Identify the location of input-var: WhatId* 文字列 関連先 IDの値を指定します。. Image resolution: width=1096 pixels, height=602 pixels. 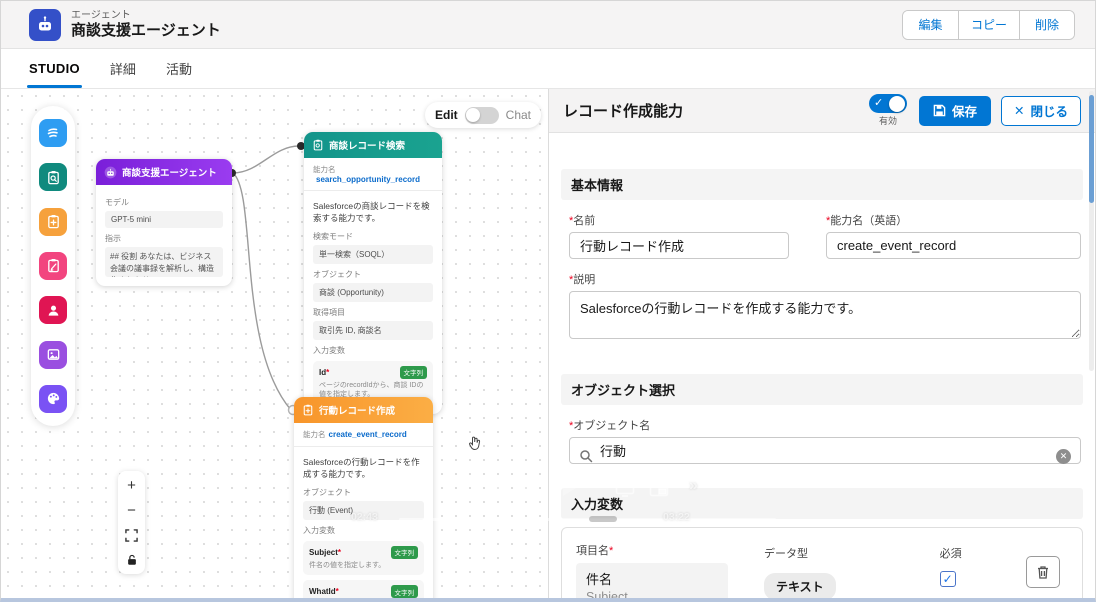
(363, 589).